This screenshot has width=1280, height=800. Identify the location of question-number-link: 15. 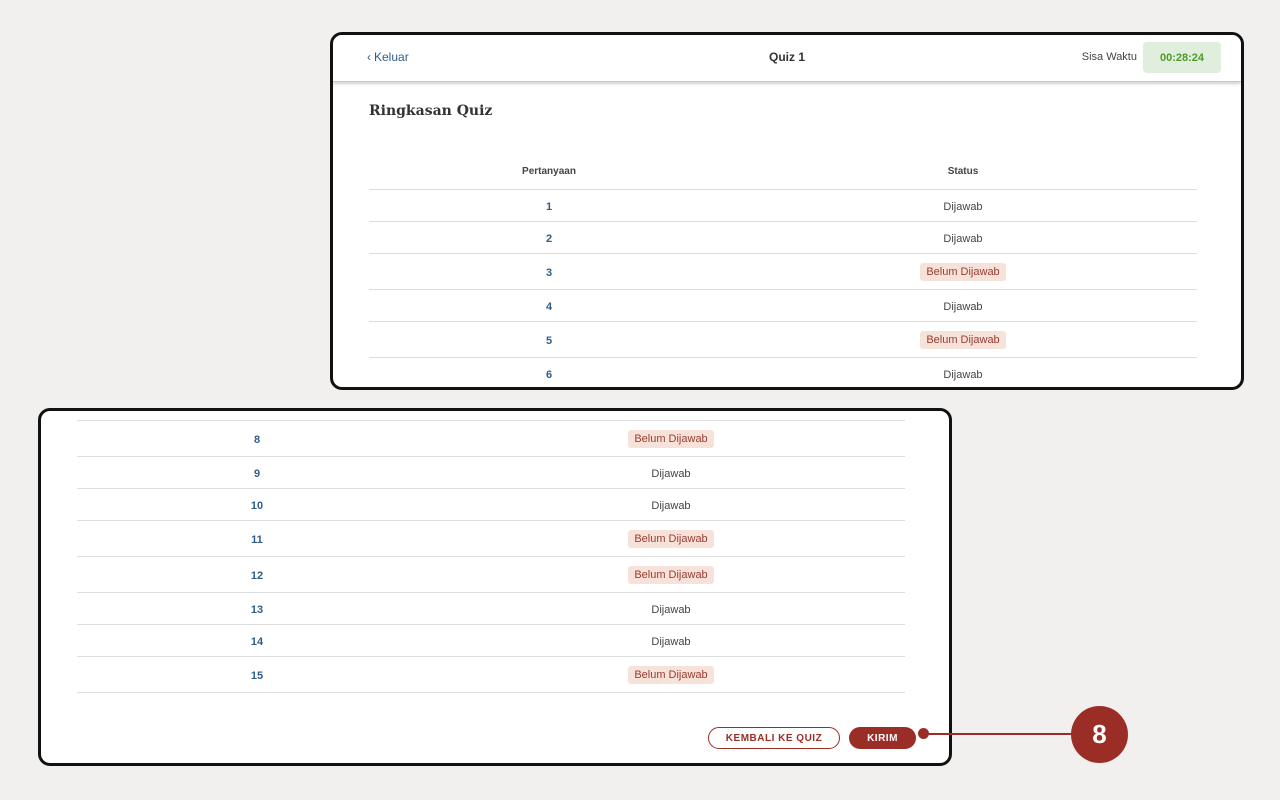
(257, 676).